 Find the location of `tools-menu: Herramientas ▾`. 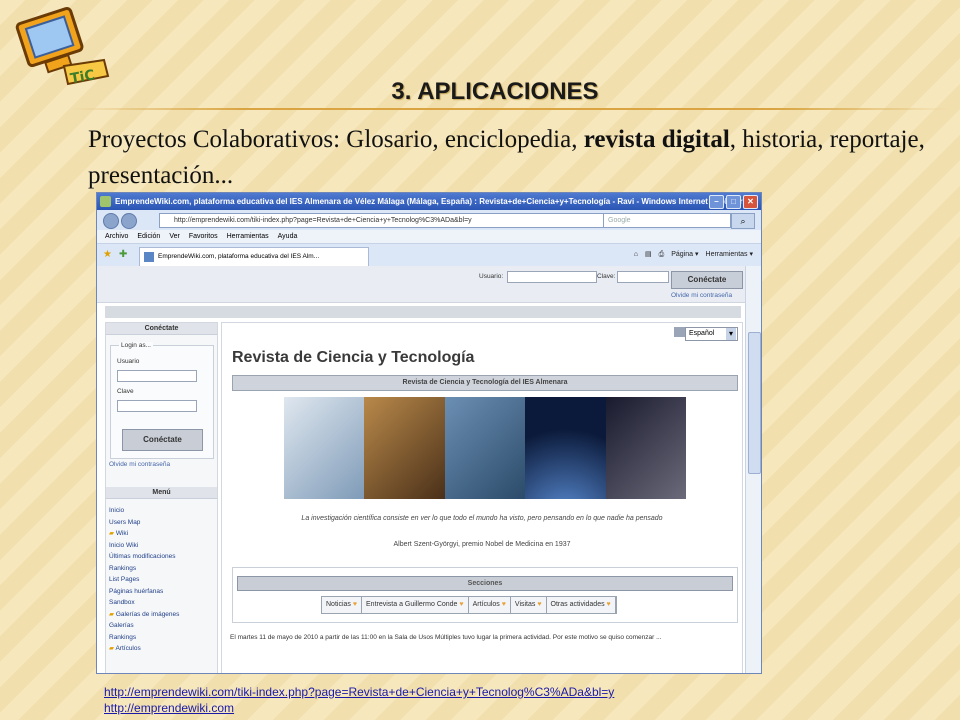

tools-menu: Herramientas ▾ is located at coordinates (729, 255).